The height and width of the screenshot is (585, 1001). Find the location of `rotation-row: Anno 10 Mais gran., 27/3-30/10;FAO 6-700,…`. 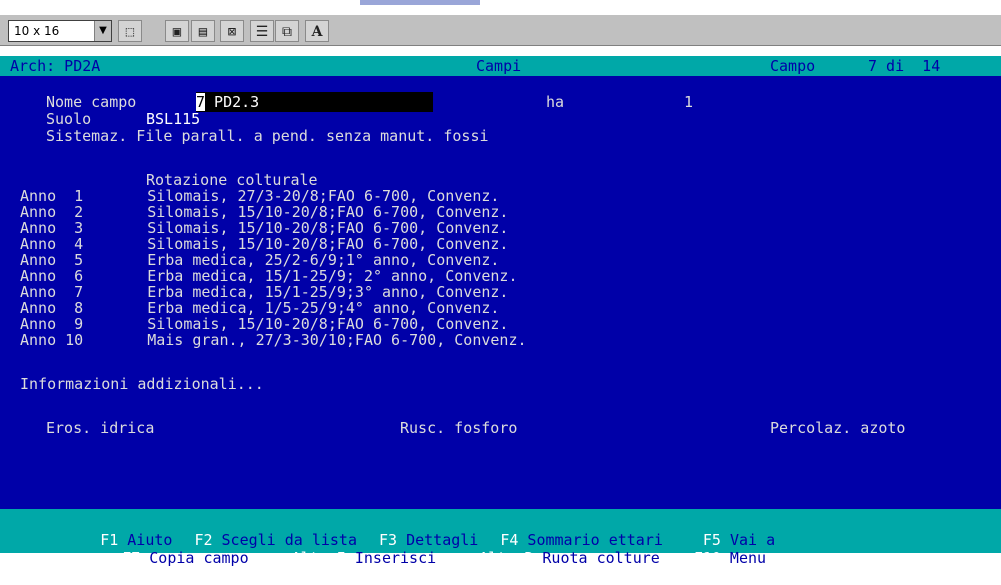

rotation-row: Anno 10 Mais gran., 27/3-30/10;FAO 6-700,… is located at coordinates (273, 340).